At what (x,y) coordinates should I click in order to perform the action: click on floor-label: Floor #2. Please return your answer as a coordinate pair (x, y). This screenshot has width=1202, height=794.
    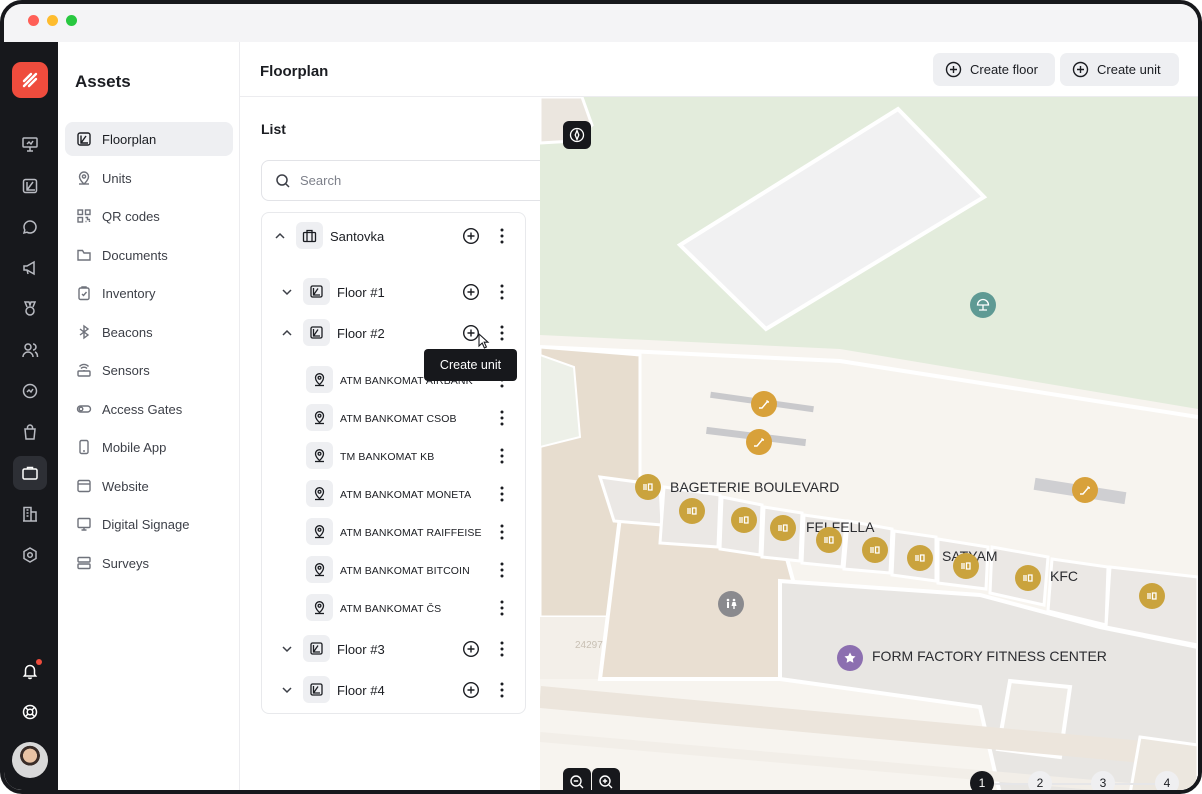
    Looking at the image, I should click on (361, 333).